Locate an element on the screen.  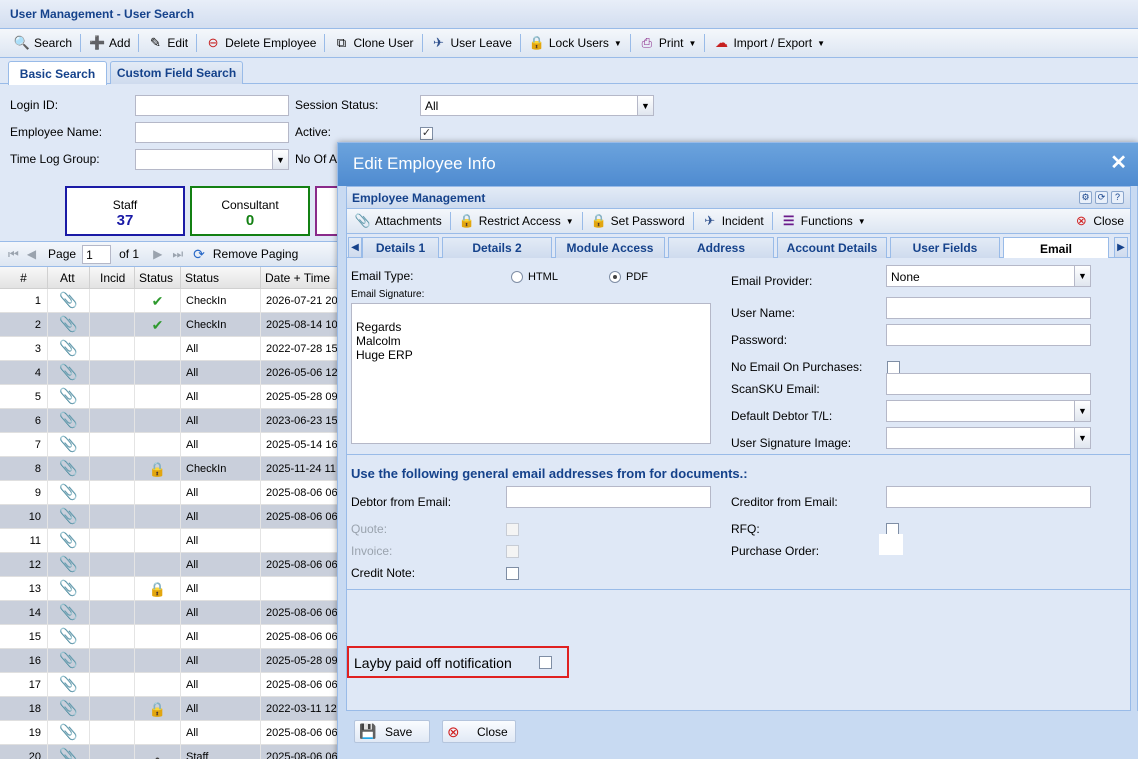
layby-notification-checkbox is located at coordinates (545, 662).